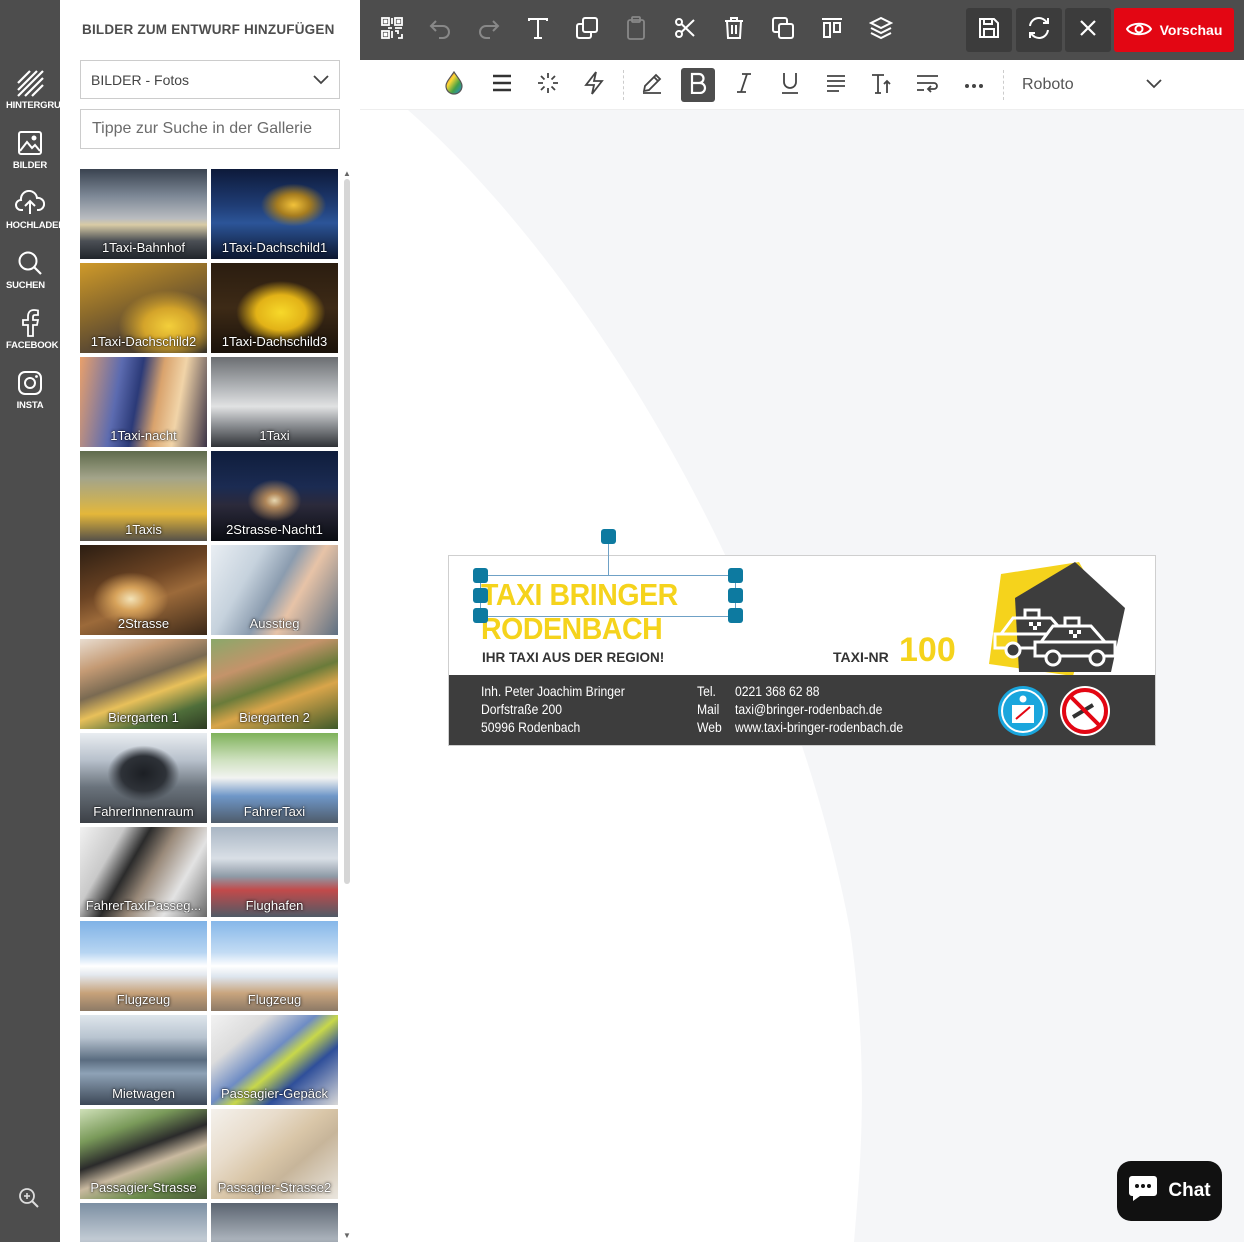 The height and width of the screenshot is (1242, 1244). I want to click on resize-handle-bottom-right, so click(735, 615).